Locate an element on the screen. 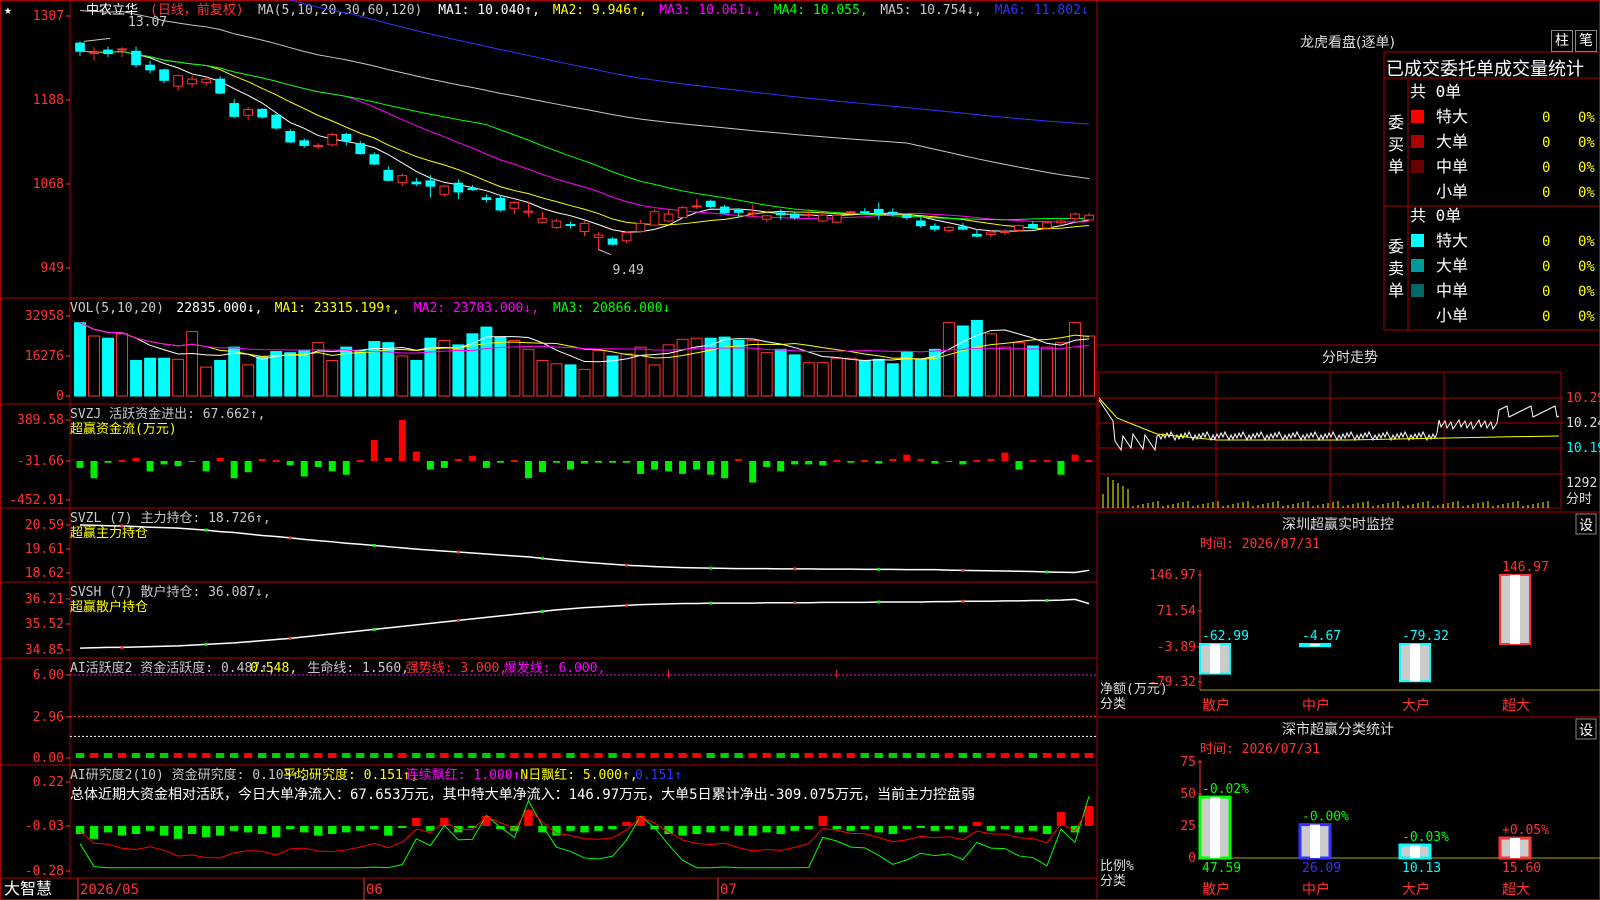 The height and width of the screenshot is (900, 1600). intraday-title: 分时走势 is located at coordinates (1350, 358).